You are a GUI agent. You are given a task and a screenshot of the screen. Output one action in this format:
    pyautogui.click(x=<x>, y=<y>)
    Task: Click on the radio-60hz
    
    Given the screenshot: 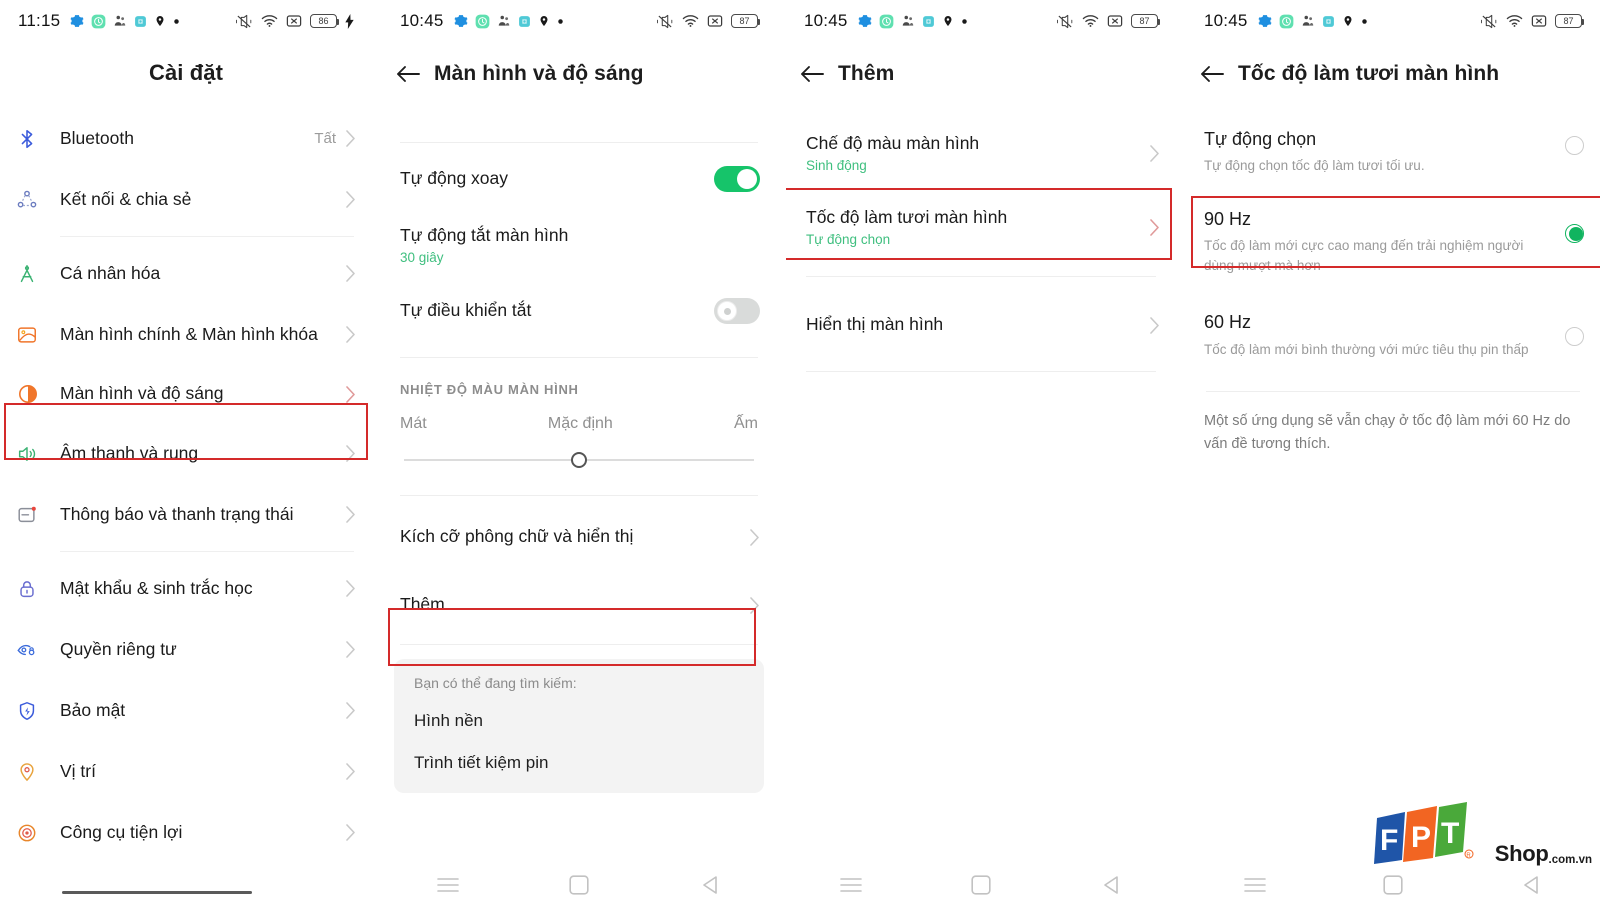 What is the action you would take?
    pyautogui.click(x=1574, y=337)
    